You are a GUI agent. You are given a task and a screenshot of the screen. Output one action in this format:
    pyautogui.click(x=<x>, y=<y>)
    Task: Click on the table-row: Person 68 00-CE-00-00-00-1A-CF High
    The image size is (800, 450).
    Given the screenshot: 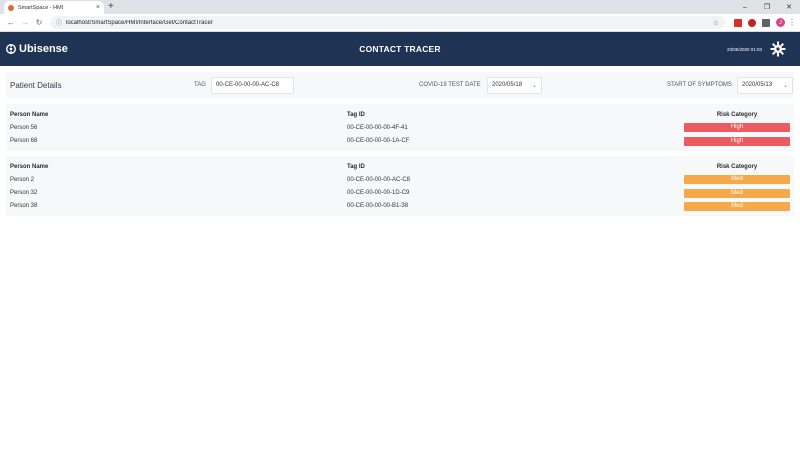 What is the action you would take?
    pyautogui.click(x=400, y=141)
    